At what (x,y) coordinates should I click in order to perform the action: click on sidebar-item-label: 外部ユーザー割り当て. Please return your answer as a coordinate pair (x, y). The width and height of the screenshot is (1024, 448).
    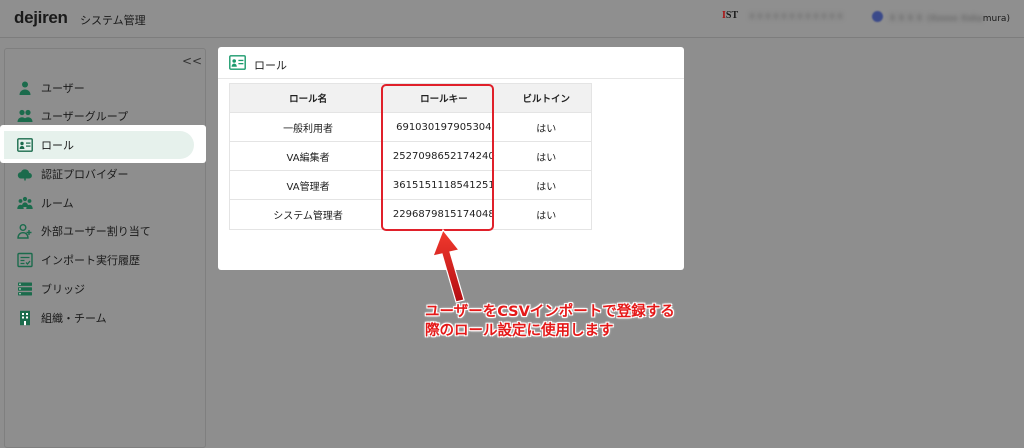
    Looking at the image, I should click on (96, 231).